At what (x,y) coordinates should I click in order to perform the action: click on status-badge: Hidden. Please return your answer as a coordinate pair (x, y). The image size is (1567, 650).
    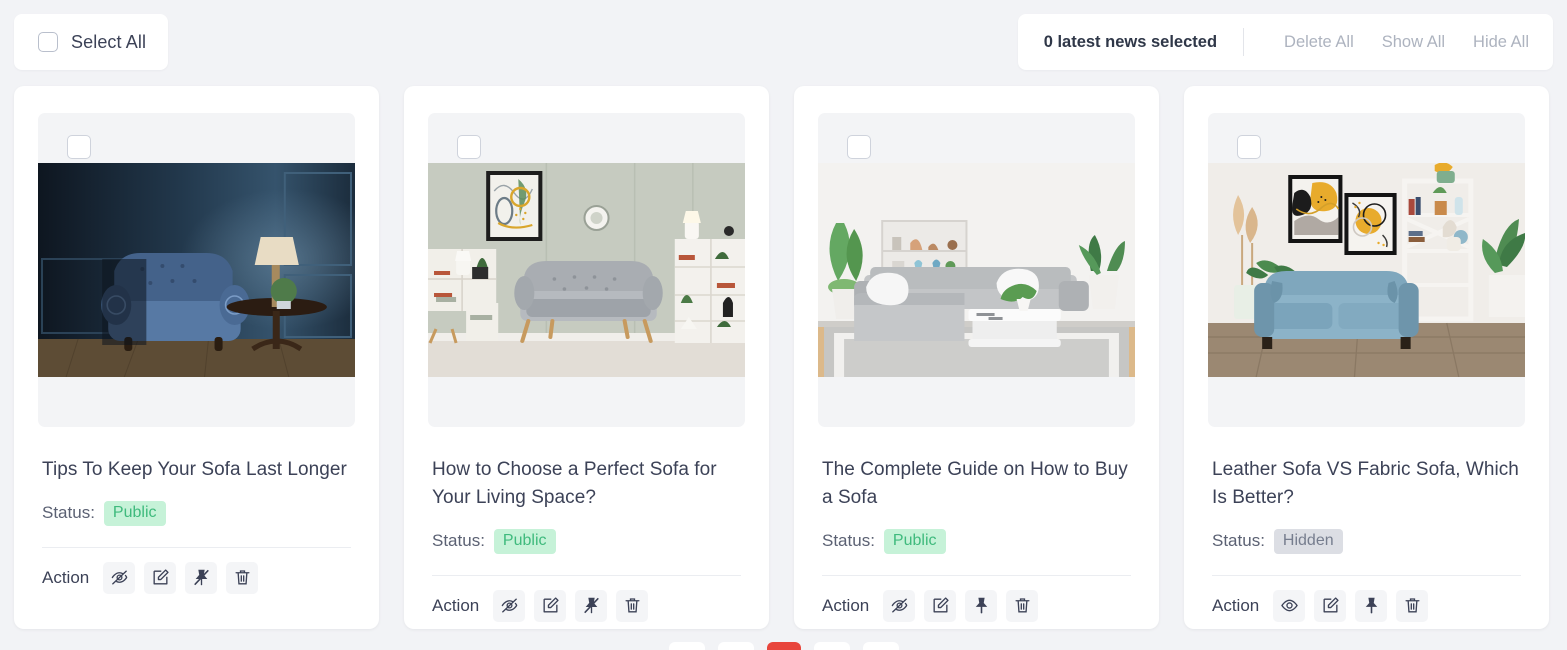
    Looking at the image, I should click on (1308, 541).